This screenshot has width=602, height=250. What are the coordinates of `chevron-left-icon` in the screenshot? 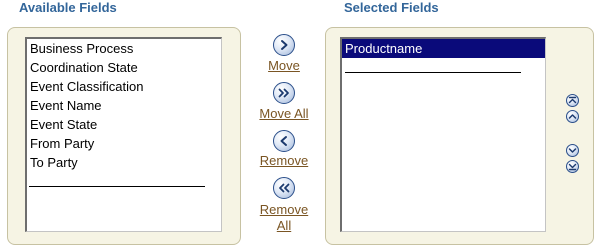 It's located at (284, 141).